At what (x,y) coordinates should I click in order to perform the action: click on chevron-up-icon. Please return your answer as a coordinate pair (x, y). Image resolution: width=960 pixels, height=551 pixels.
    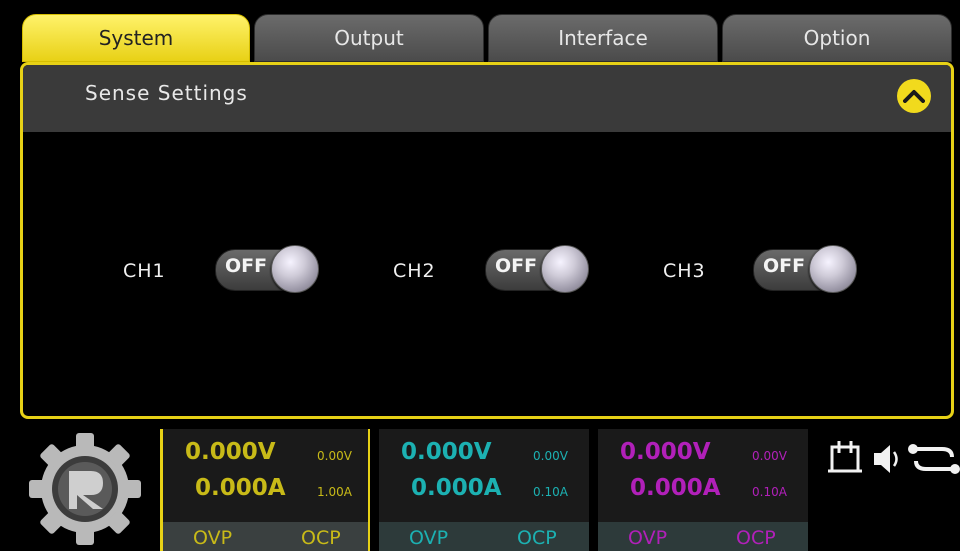
    Looking at the image, I should click on (914, 96).